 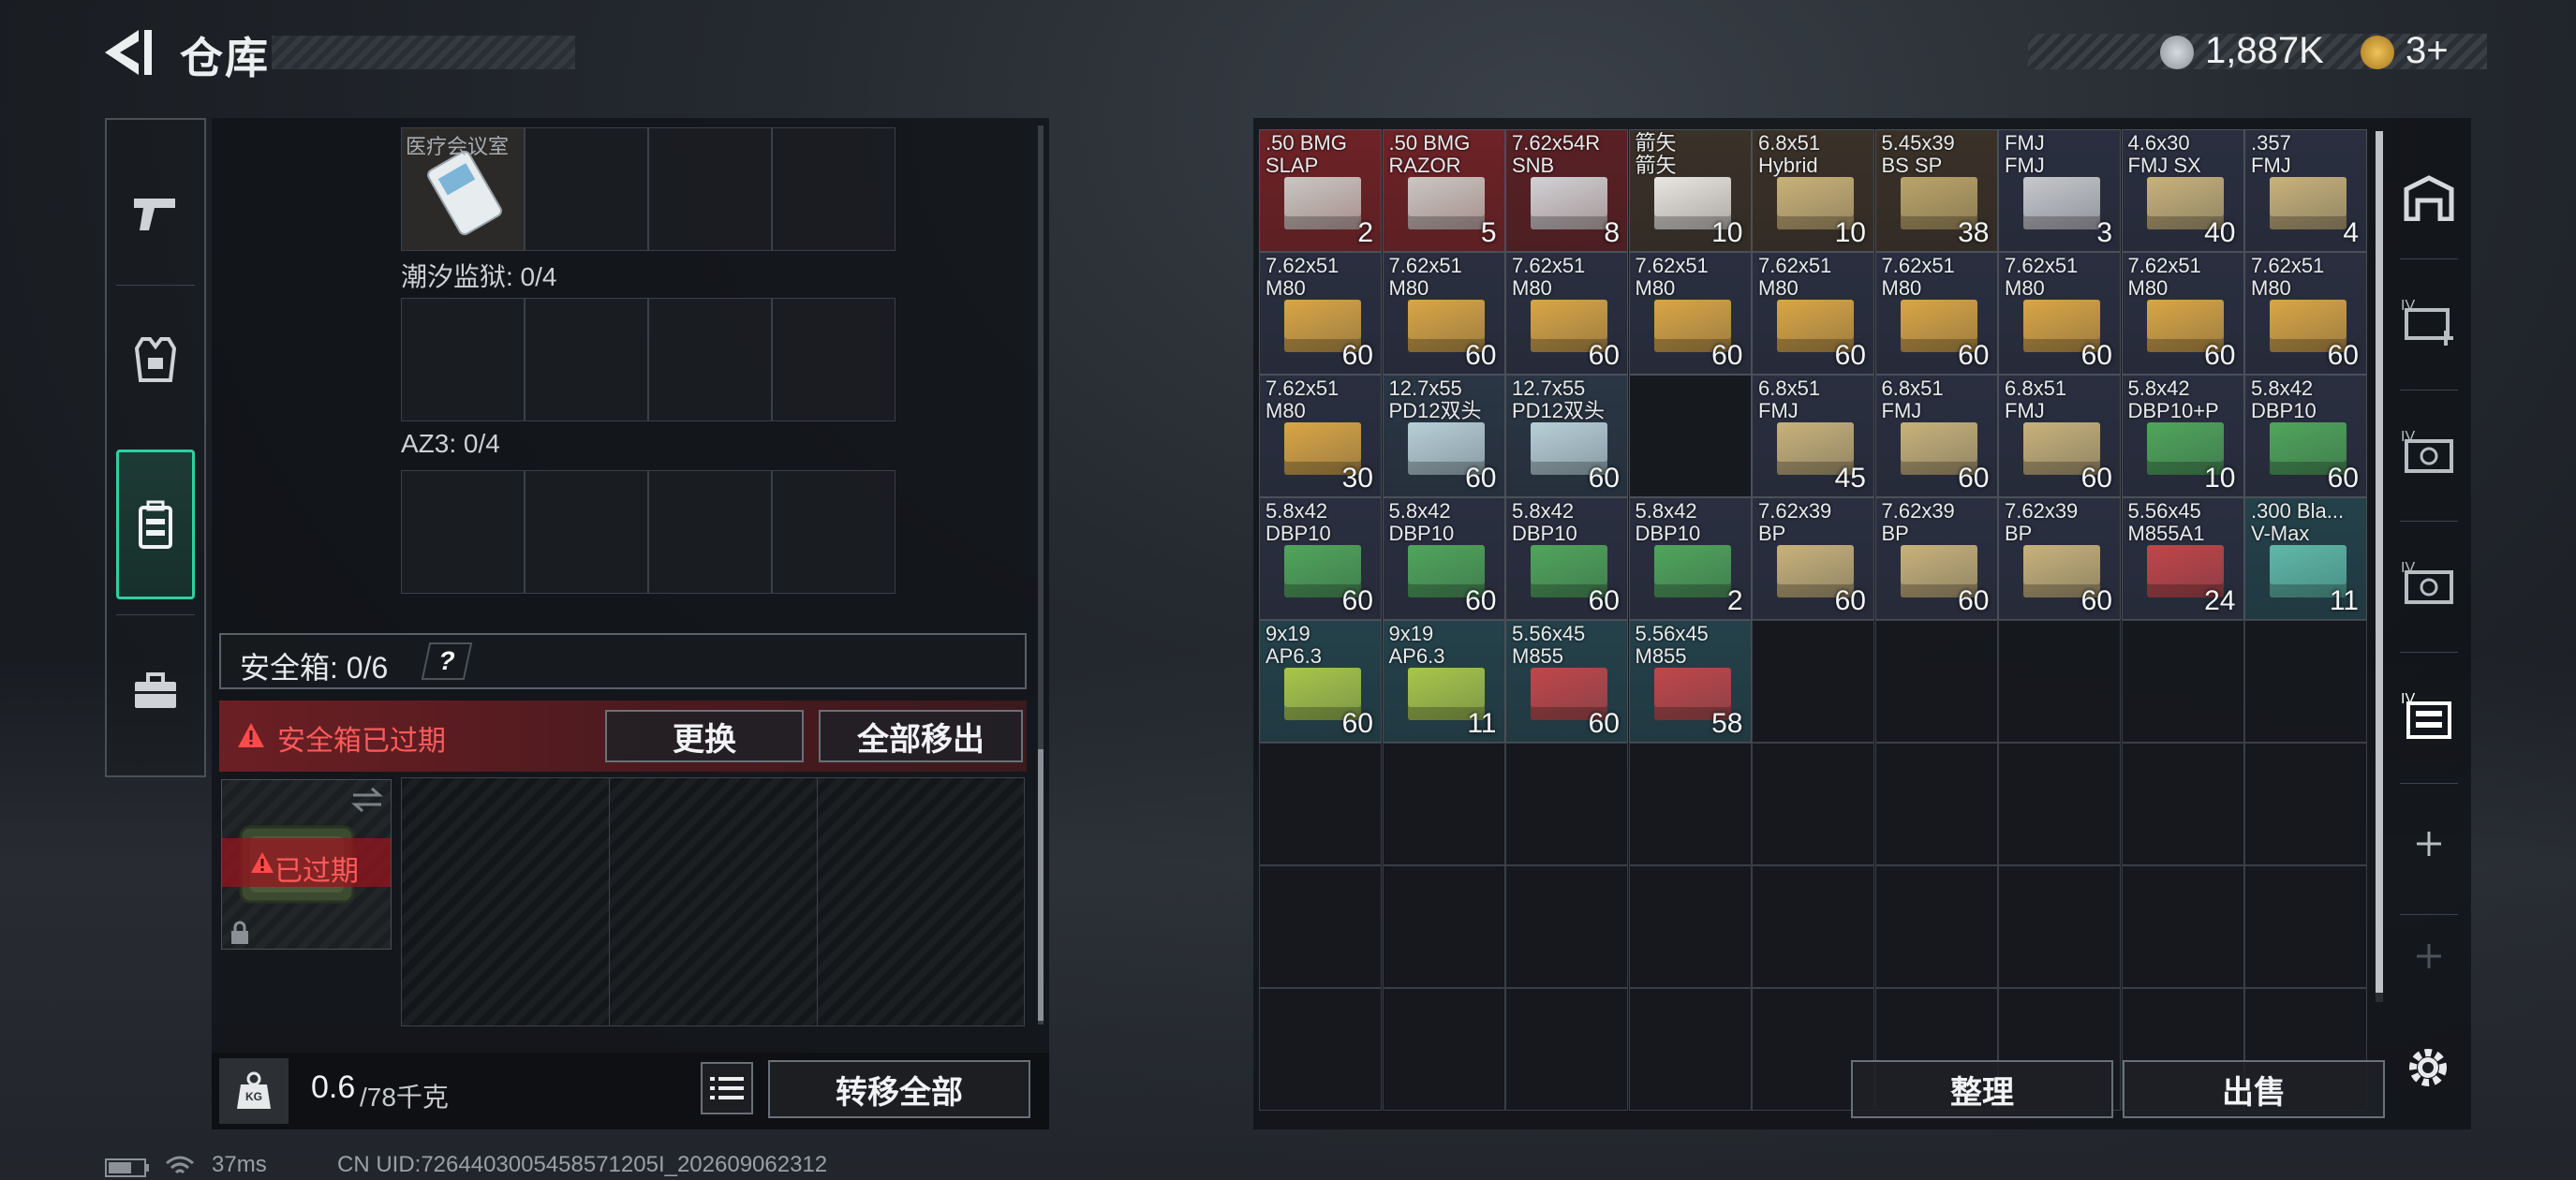 What do you see at coordinates (2306, 558) in the screenshot?
I see `inventory-item: .300 Bla... V-Max 11` at bounding box center [2306, 558].